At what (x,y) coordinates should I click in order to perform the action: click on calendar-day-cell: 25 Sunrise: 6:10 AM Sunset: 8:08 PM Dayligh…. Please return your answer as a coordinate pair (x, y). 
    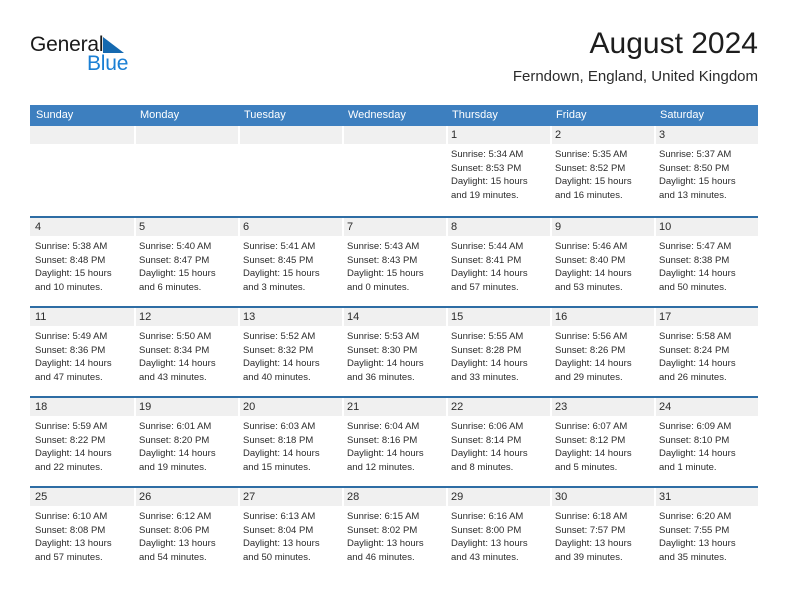
    Looking at the image, I should click on (82, 532).